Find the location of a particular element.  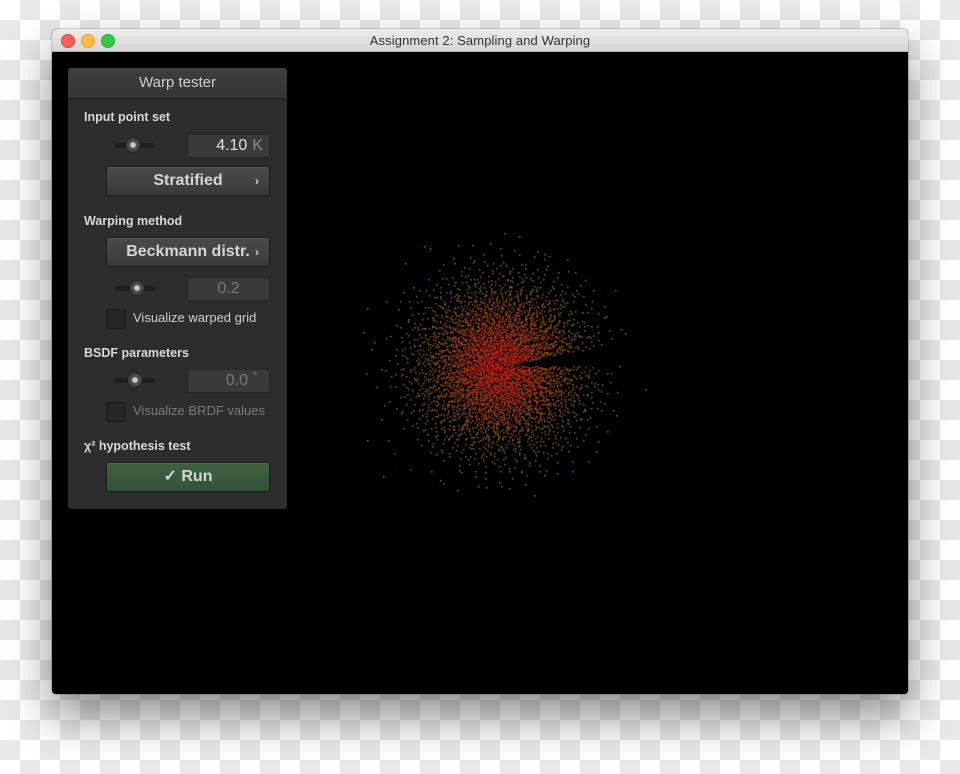

warping-method-value: Beckmann distr. is located at coordinates (188, 251).